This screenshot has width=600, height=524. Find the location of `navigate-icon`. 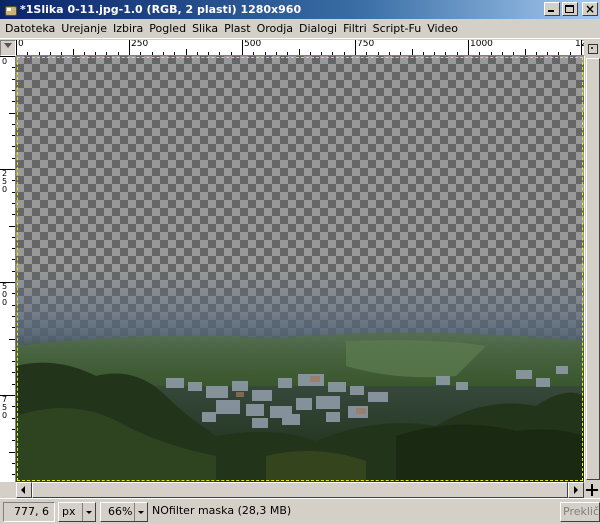

navigate-icon is located at coordinates (592, 48).